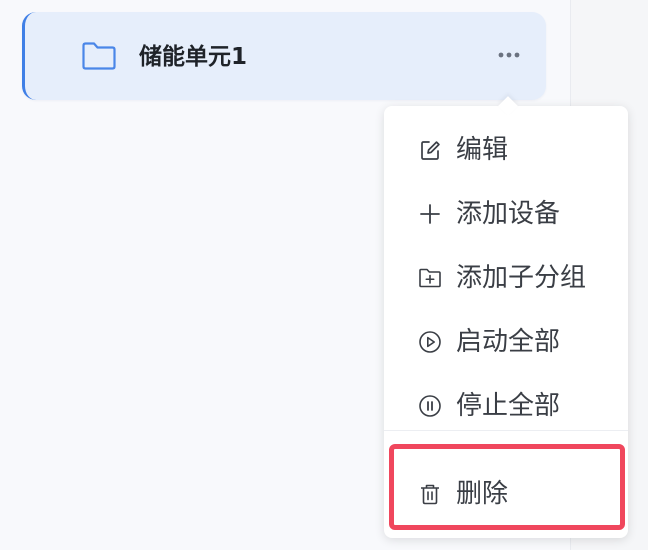  I want to click on menu-item-label: 添加设备, so click(508, 214).